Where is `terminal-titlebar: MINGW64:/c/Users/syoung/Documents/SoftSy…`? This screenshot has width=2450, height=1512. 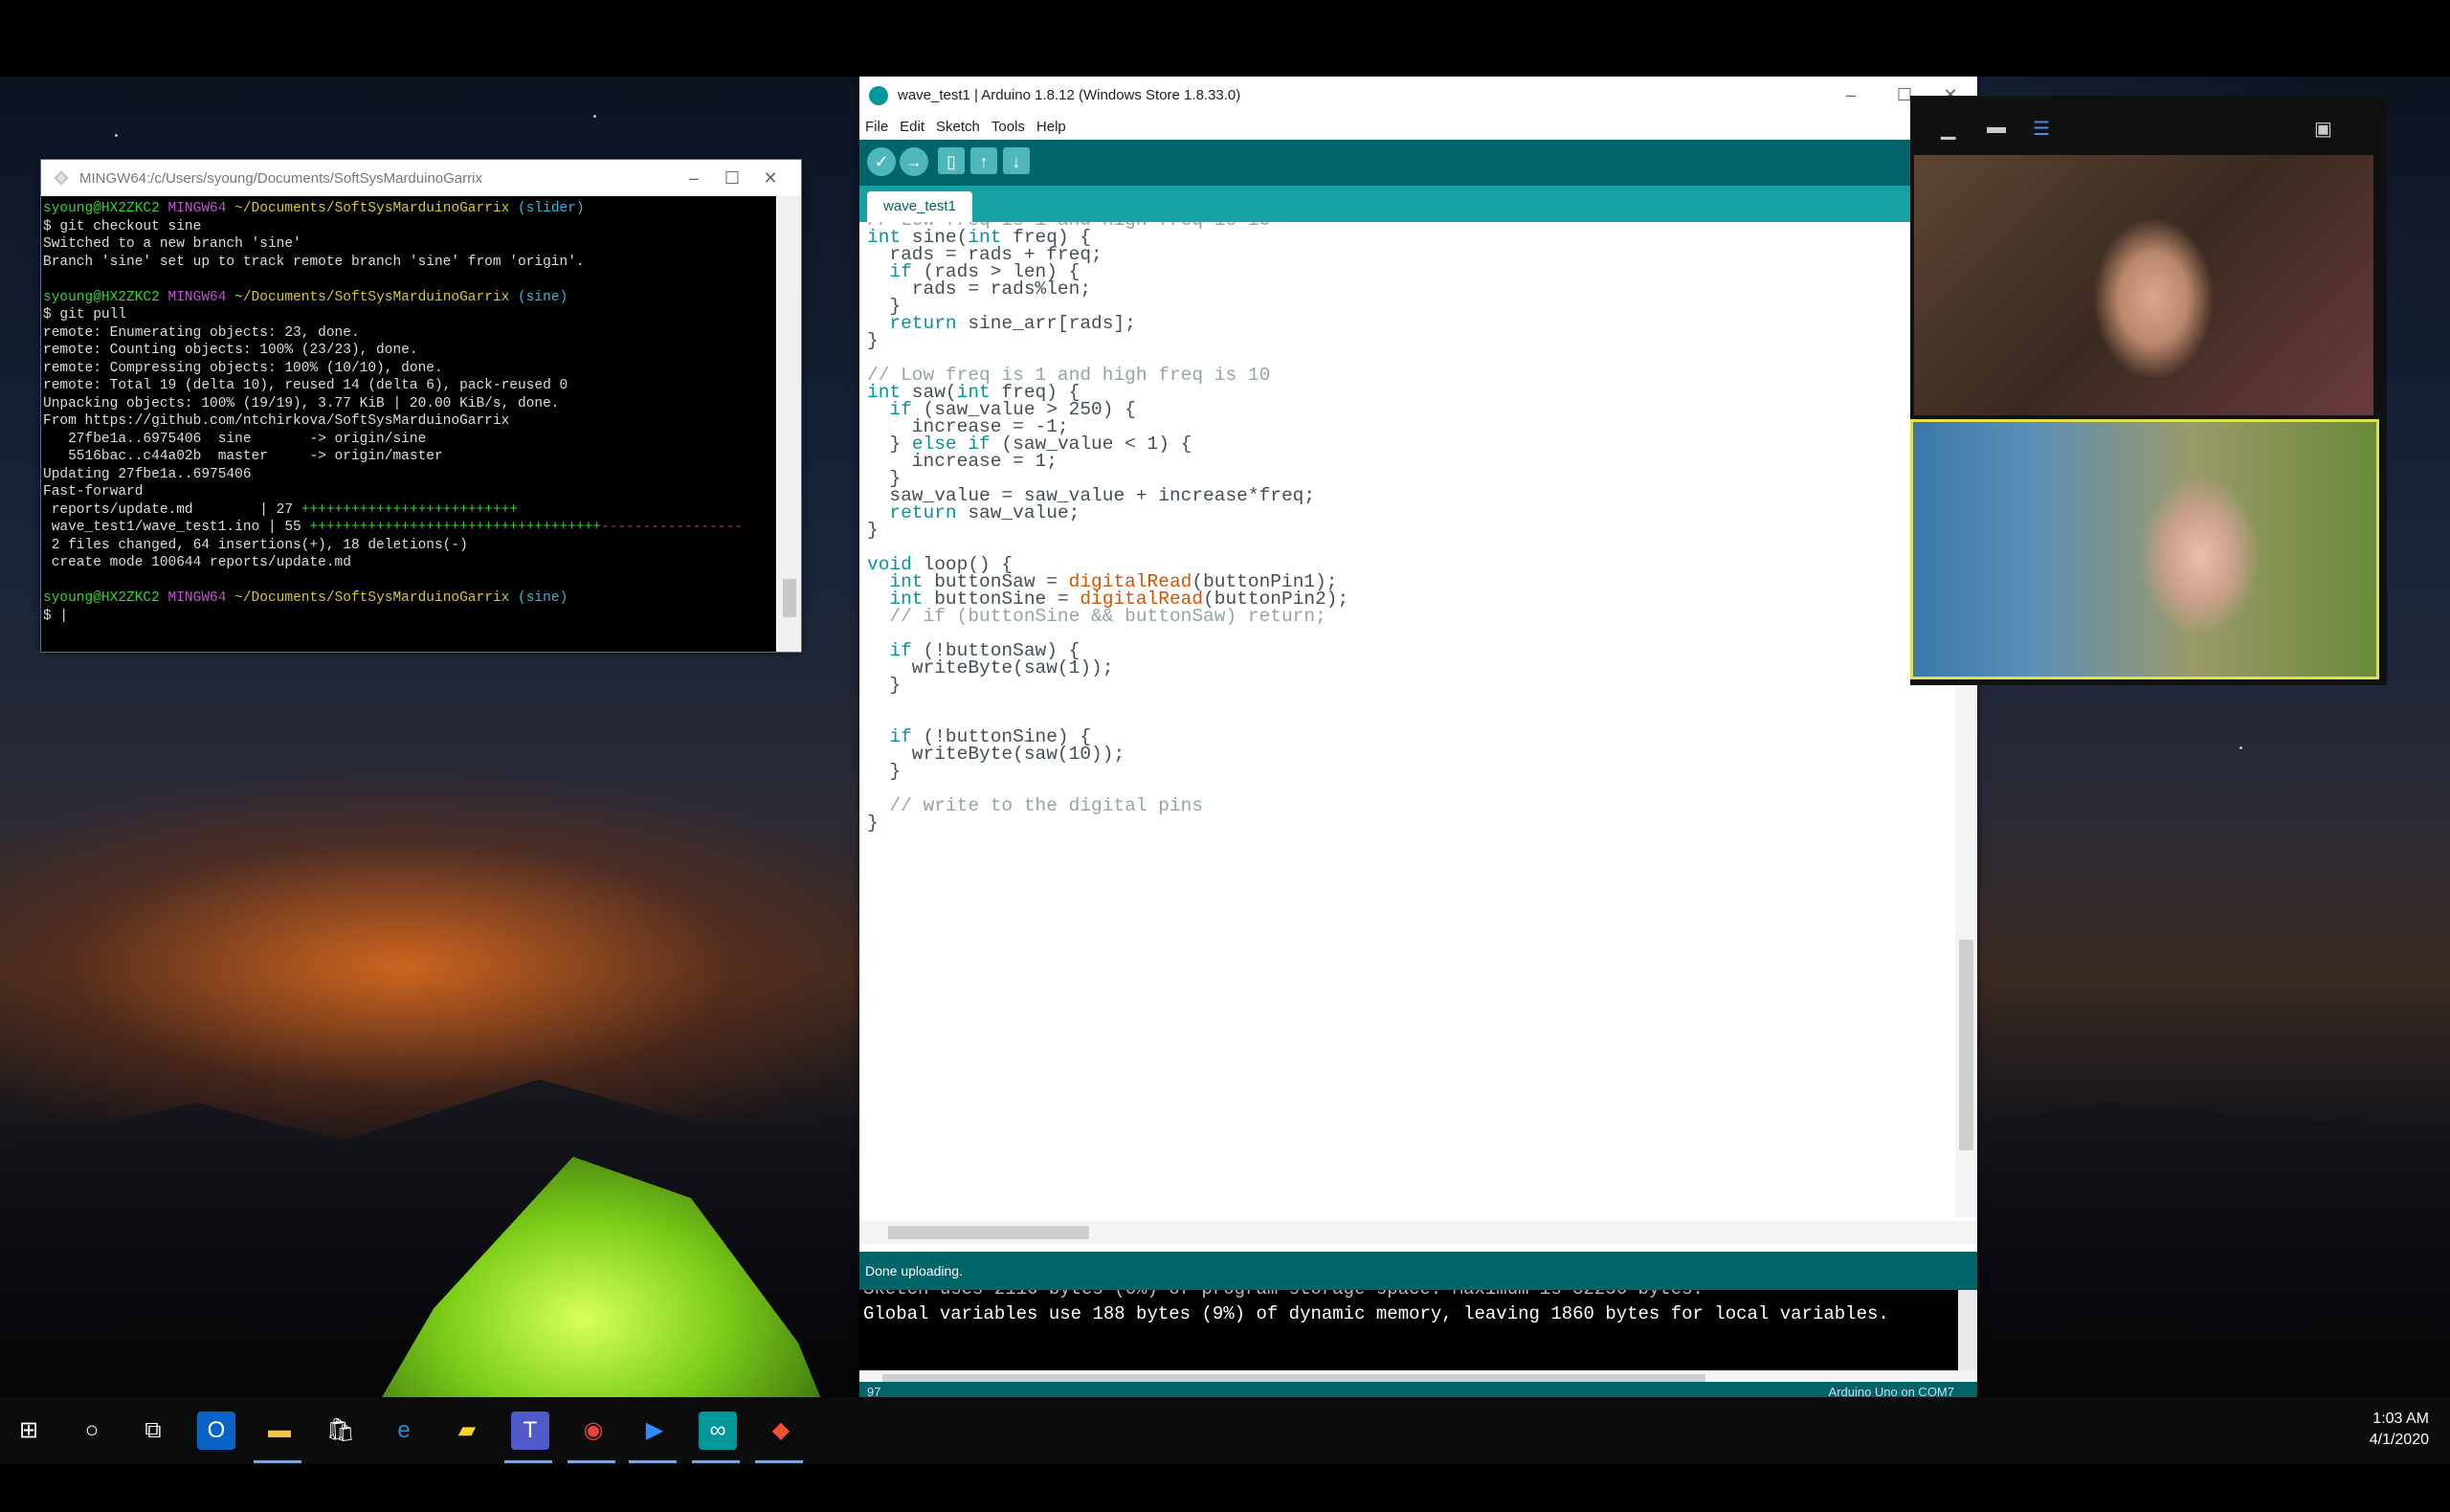 terminal-titlebar: MINGW64:/c/Users/syoung/Documents/SoftSy… is located at coordinates (421, 178).